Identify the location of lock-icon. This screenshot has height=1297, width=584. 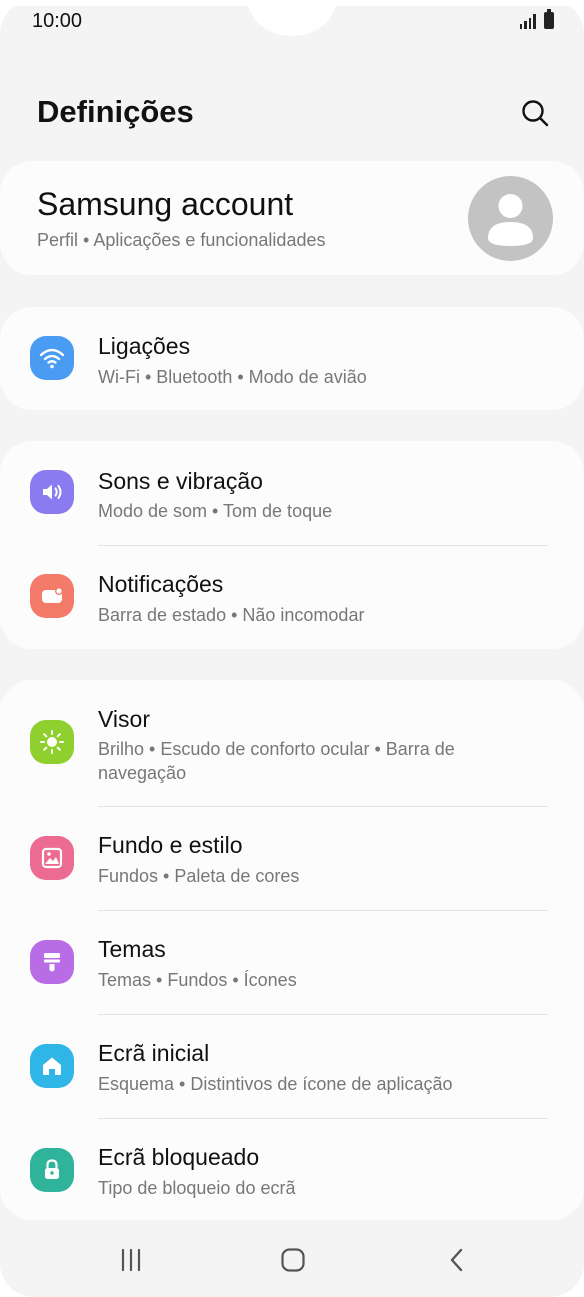
(52, 1170).